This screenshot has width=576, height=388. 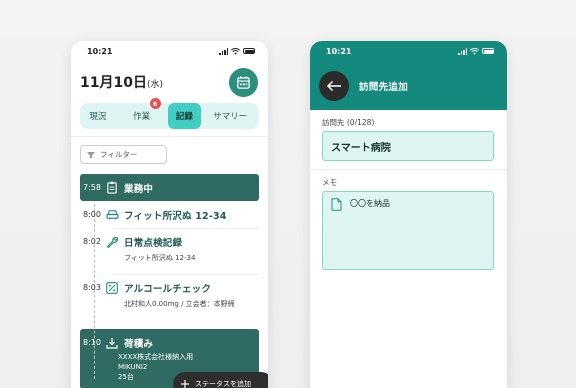 What do you see at coordinates (142, 113) in the screenshot?
I see `tab-tasks: 作業 6` at bounding box center [142, 113].